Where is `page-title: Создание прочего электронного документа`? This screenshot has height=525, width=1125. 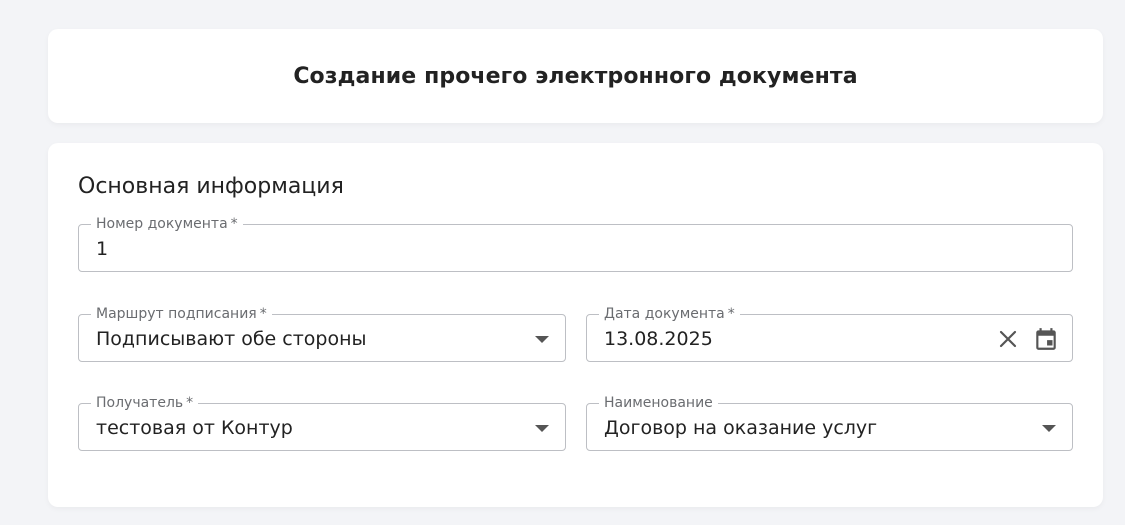
page-title: Создание прочего электронного документа is located at coordinates (575, 76).